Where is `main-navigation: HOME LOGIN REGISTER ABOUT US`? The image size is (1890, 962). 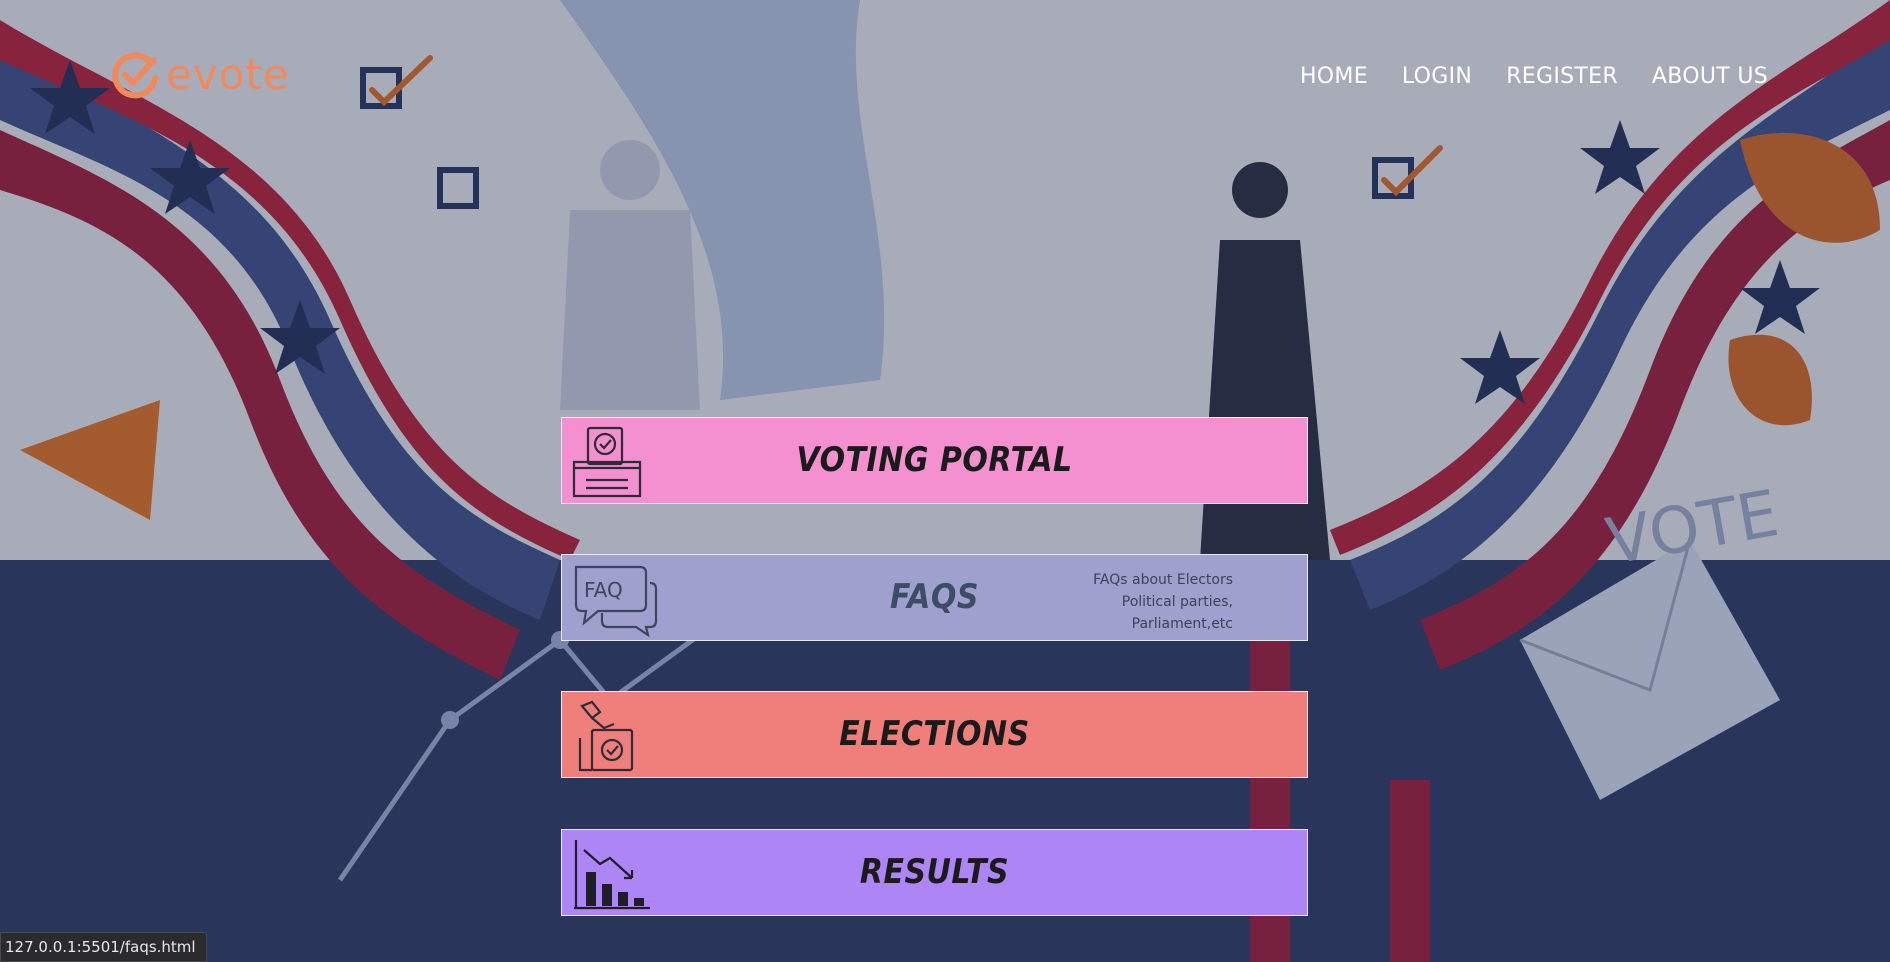 main-navigation: HOME LOGIN REGISTER ABOUT US is located at coordinates (1534, 76).